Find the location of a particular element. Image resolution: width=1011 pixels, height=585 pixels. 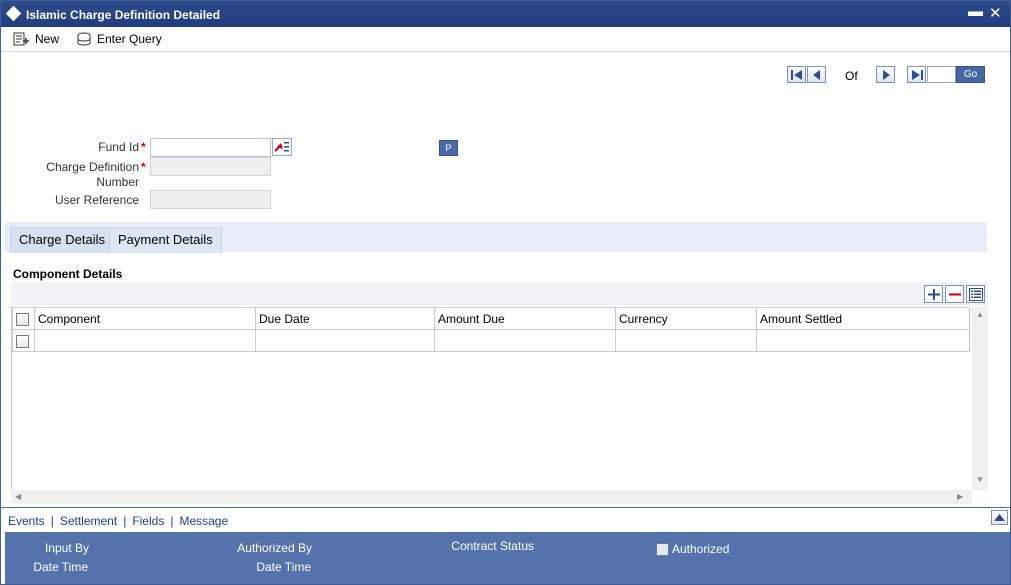

new-icon is located at coordinates (21, 39).